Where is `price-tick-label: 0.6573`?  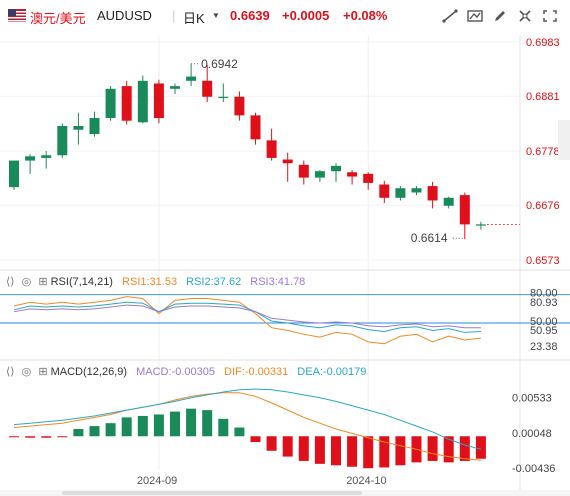
price-tick-label: 0.6573 is located at coordinates (543, 261).